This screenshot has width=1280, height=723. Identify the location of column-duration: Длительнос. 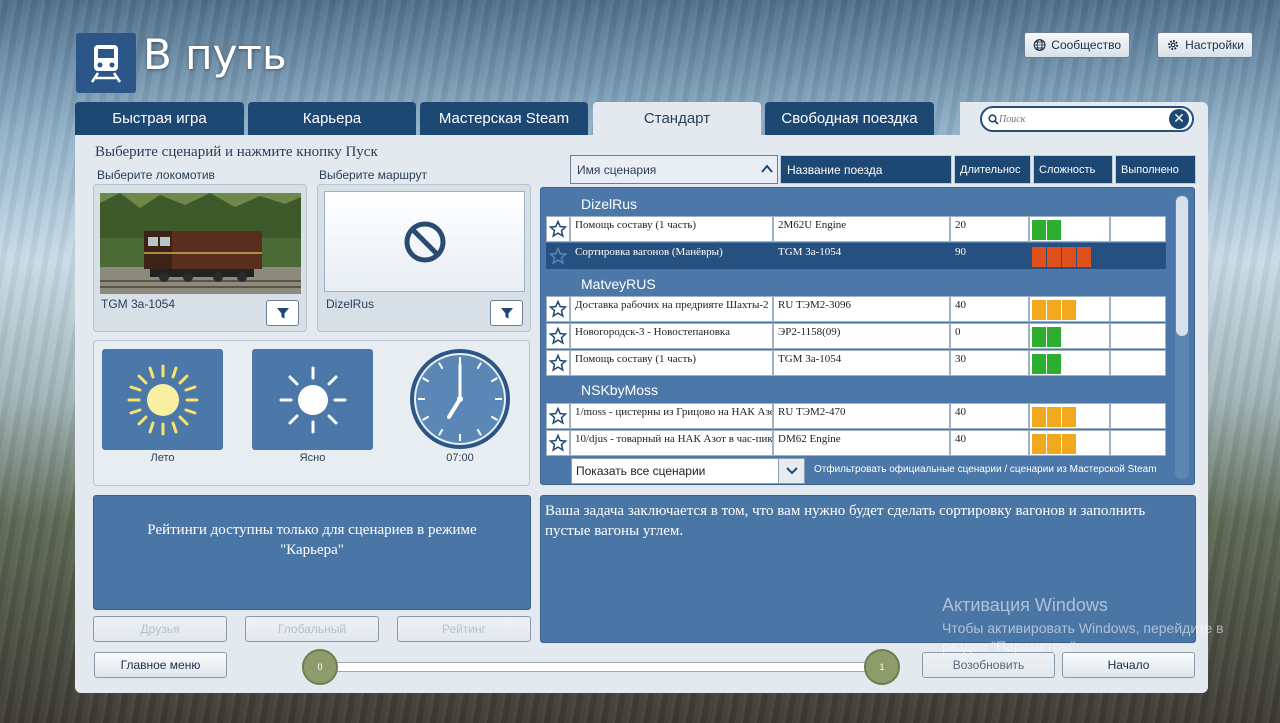
(992, 169).